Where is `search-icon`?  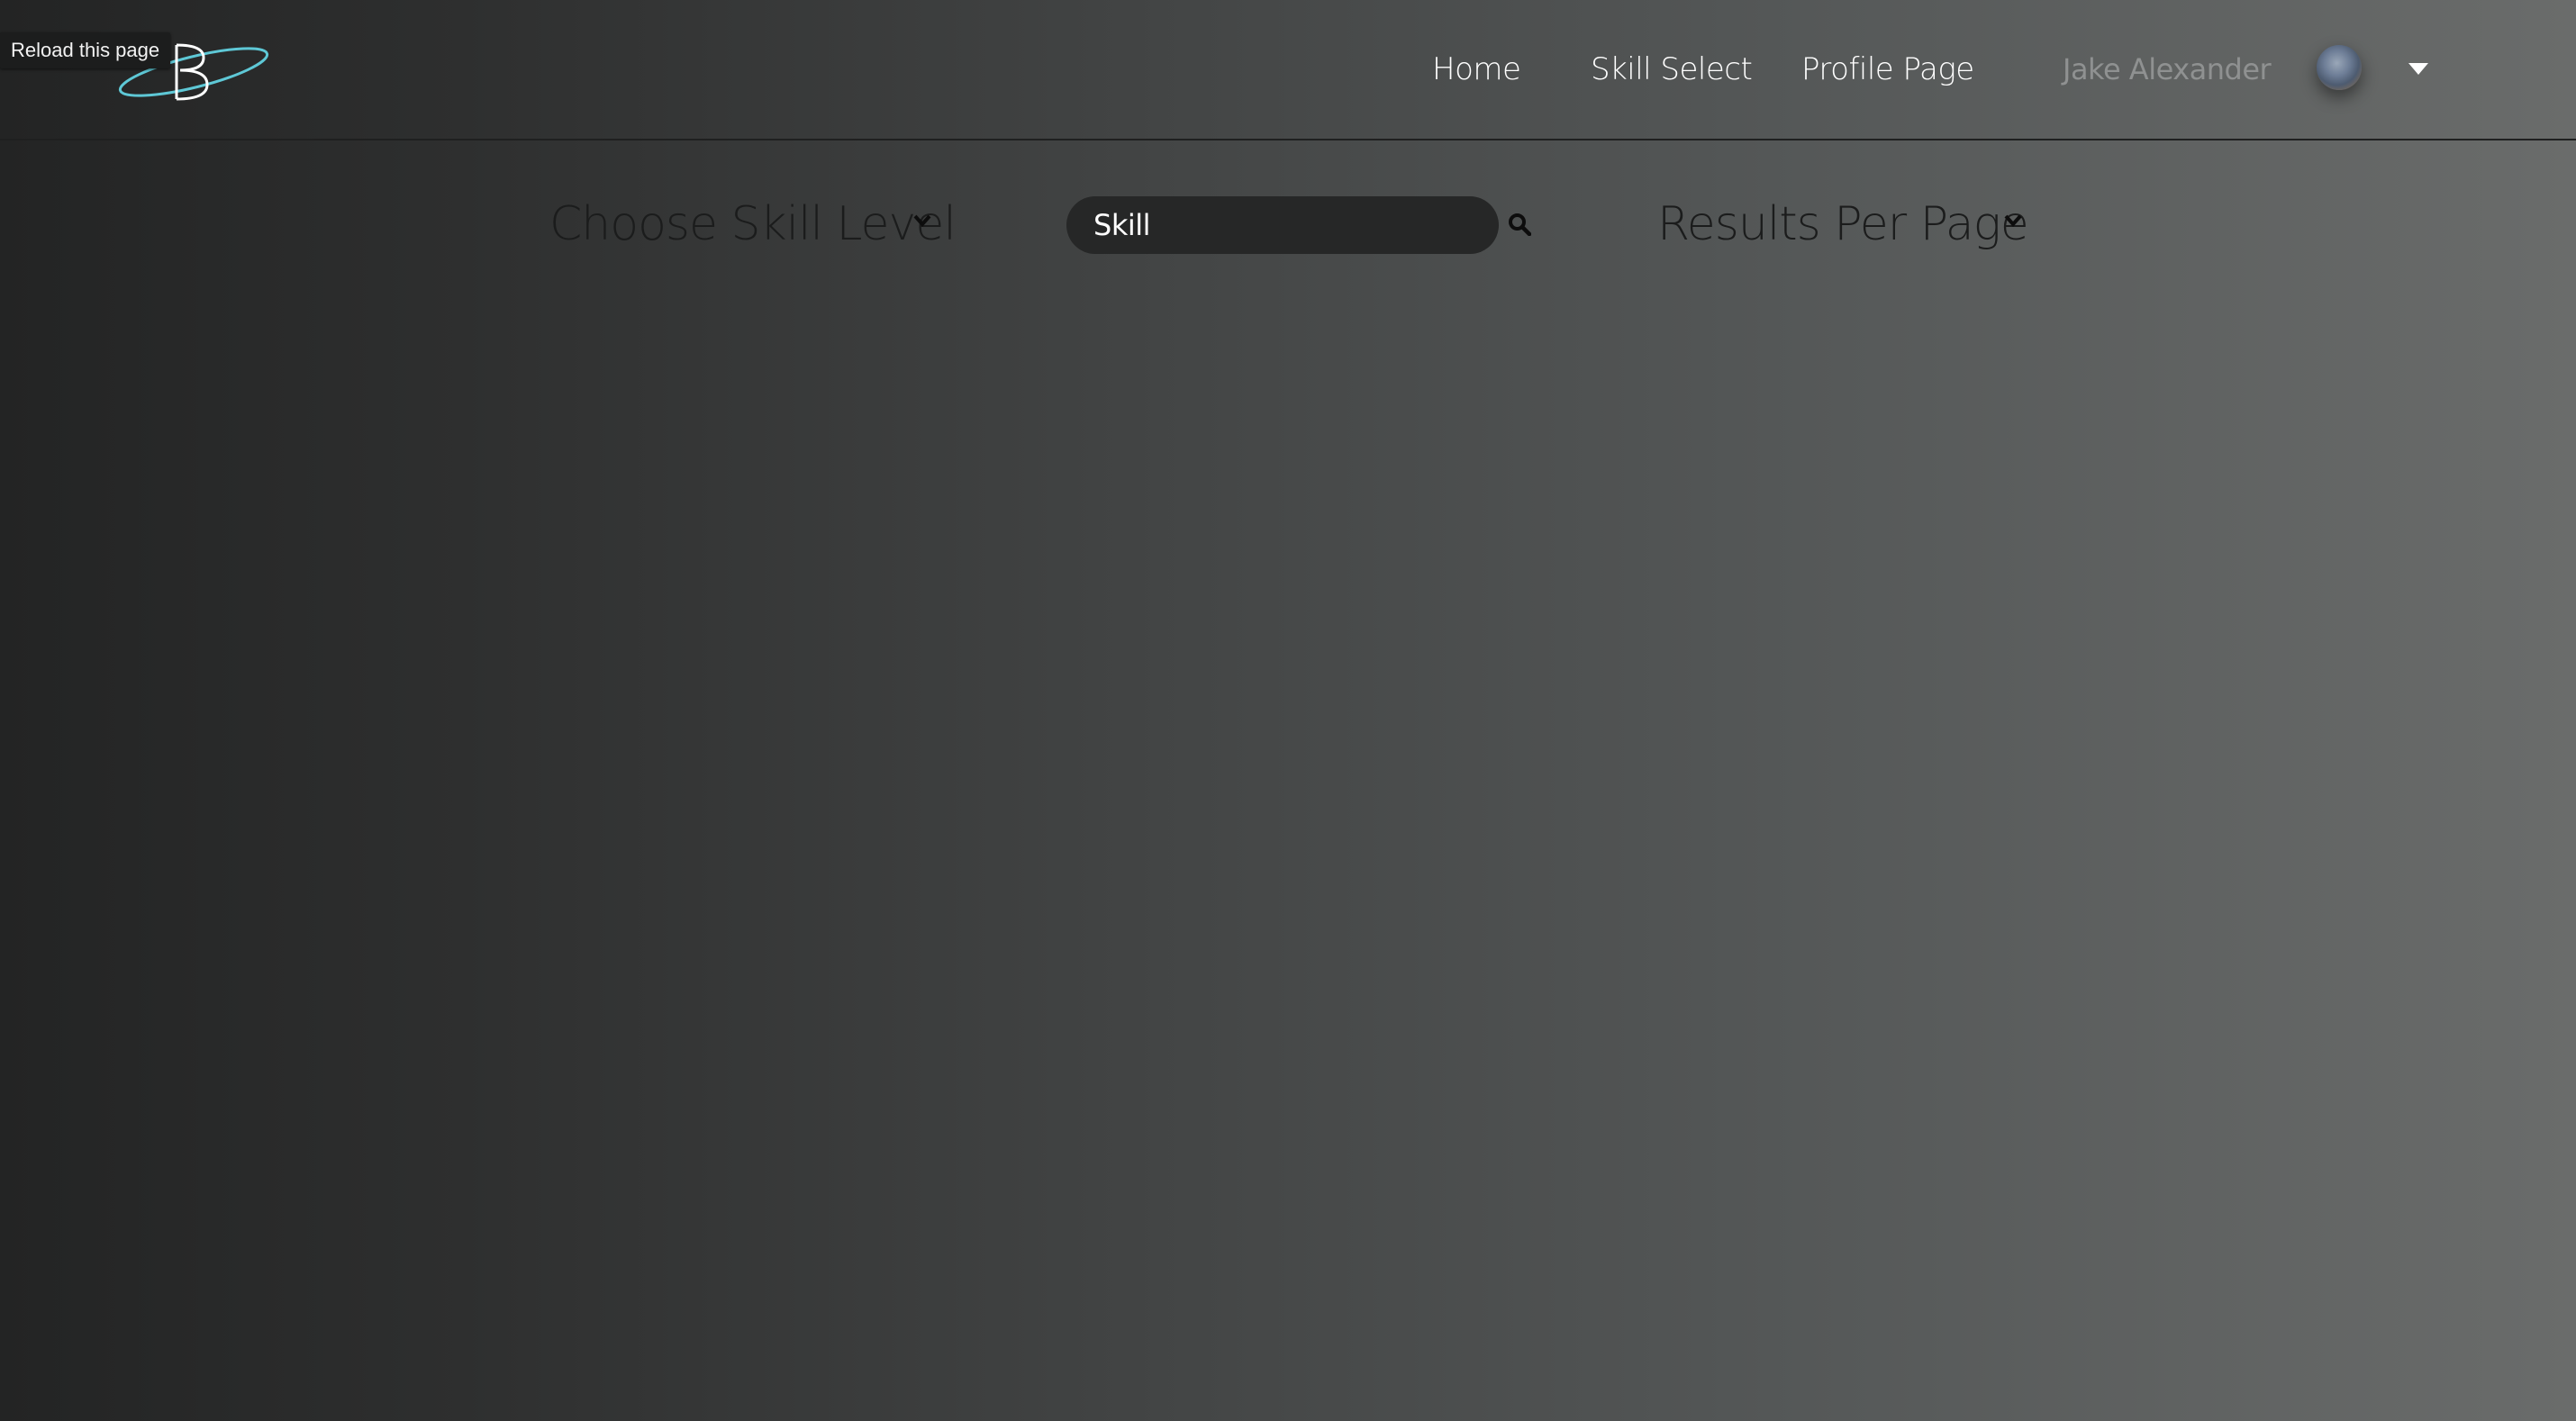
search-icon is located at coordinates (1519, 224).